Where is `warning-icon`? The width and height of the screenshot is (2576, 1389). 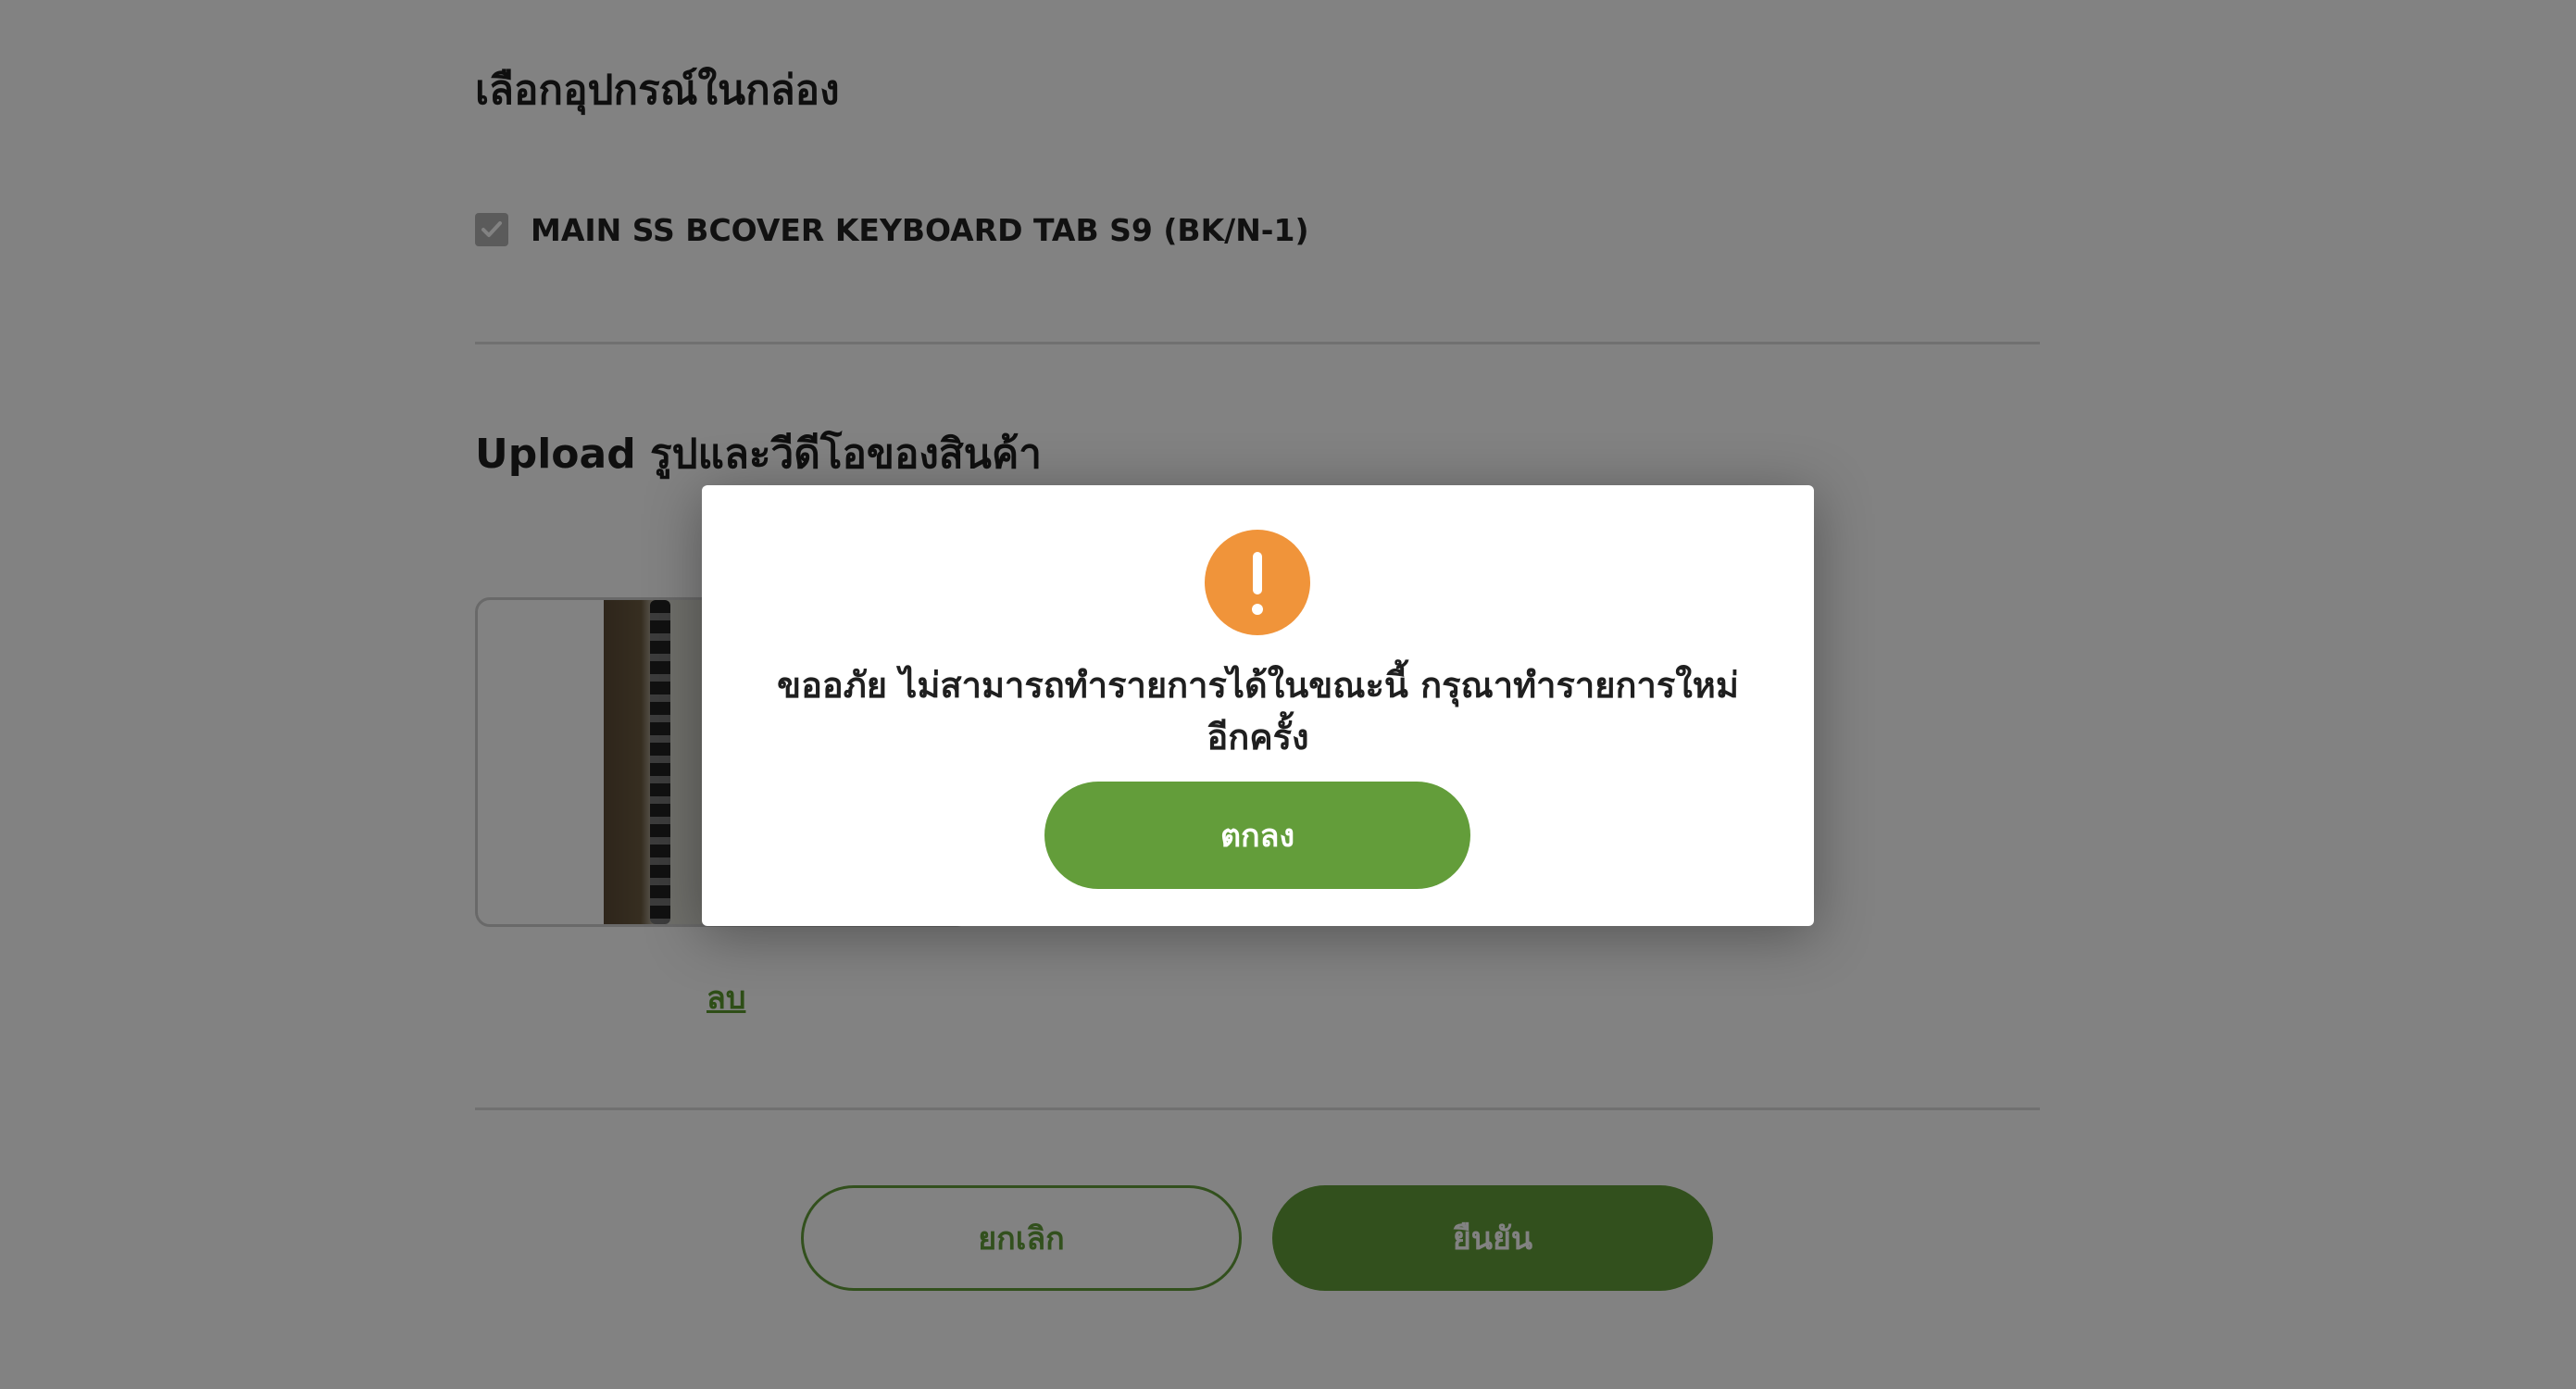 warning-icon is located at coordinates (1258, 582).